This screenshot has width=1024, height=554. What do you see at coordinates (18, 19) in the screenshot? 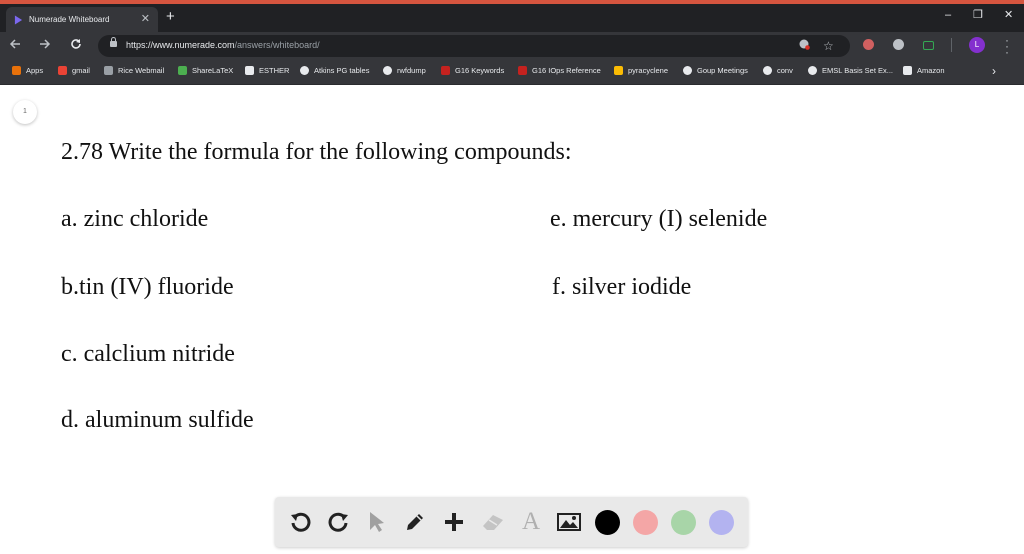
I see `numerade-logo-icon` at bounding box center [18, 19].